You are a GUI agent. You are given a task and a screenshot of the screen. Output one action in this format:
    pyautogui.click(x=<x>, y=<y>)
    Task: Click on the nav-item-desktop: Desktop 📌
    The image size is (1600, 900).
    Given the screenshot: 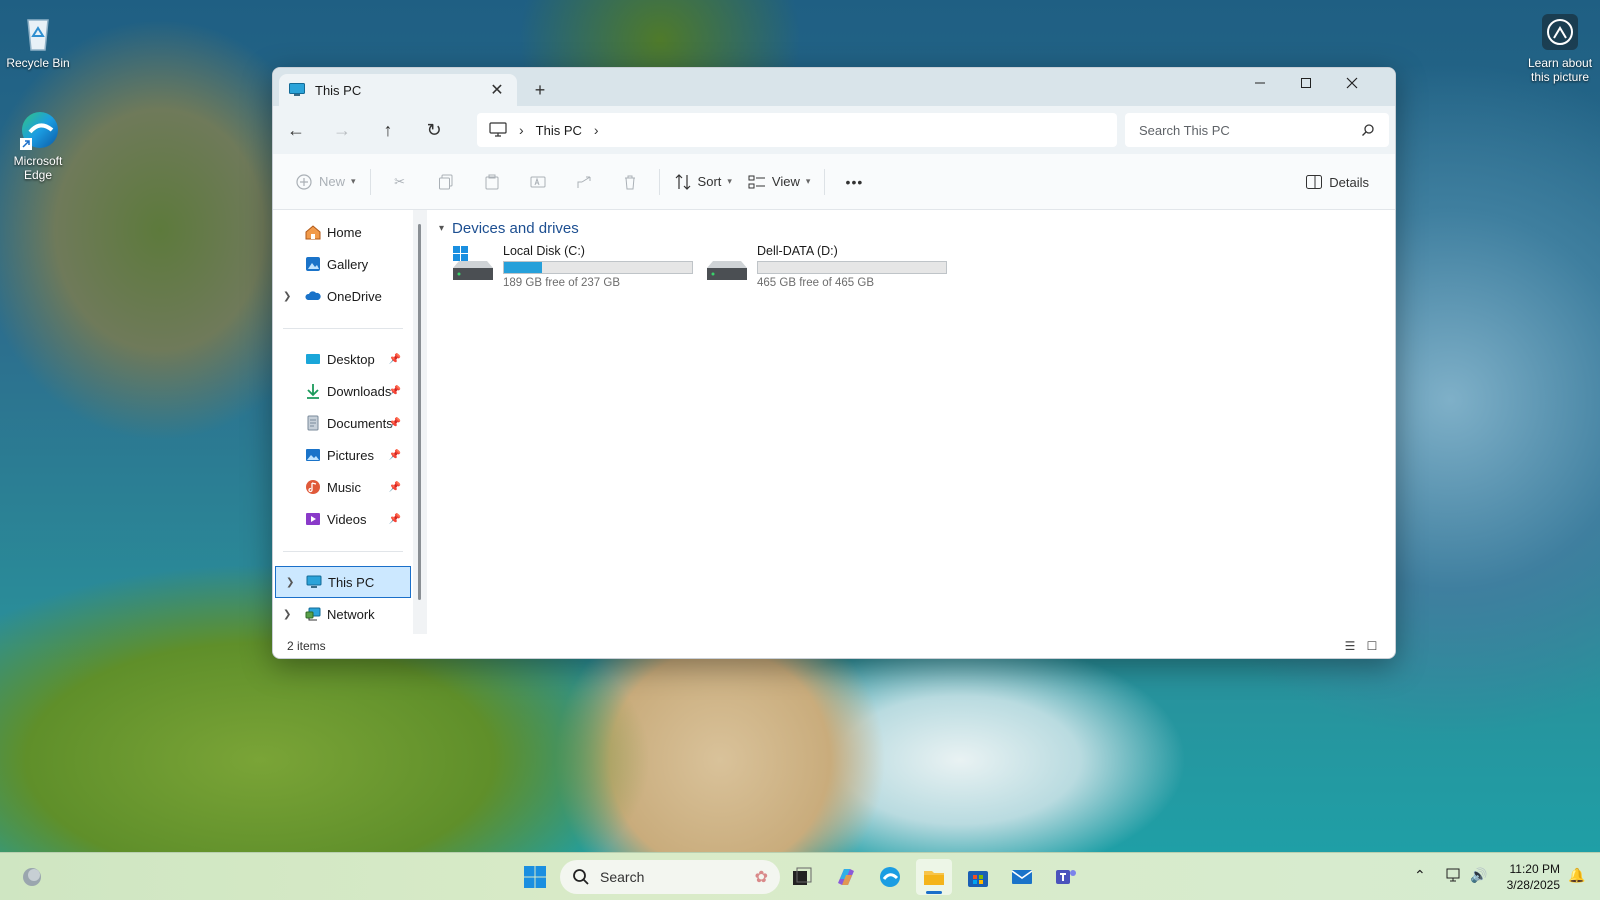 What is the action you would take?
    pyautogui.click(x=343, y=359)
    